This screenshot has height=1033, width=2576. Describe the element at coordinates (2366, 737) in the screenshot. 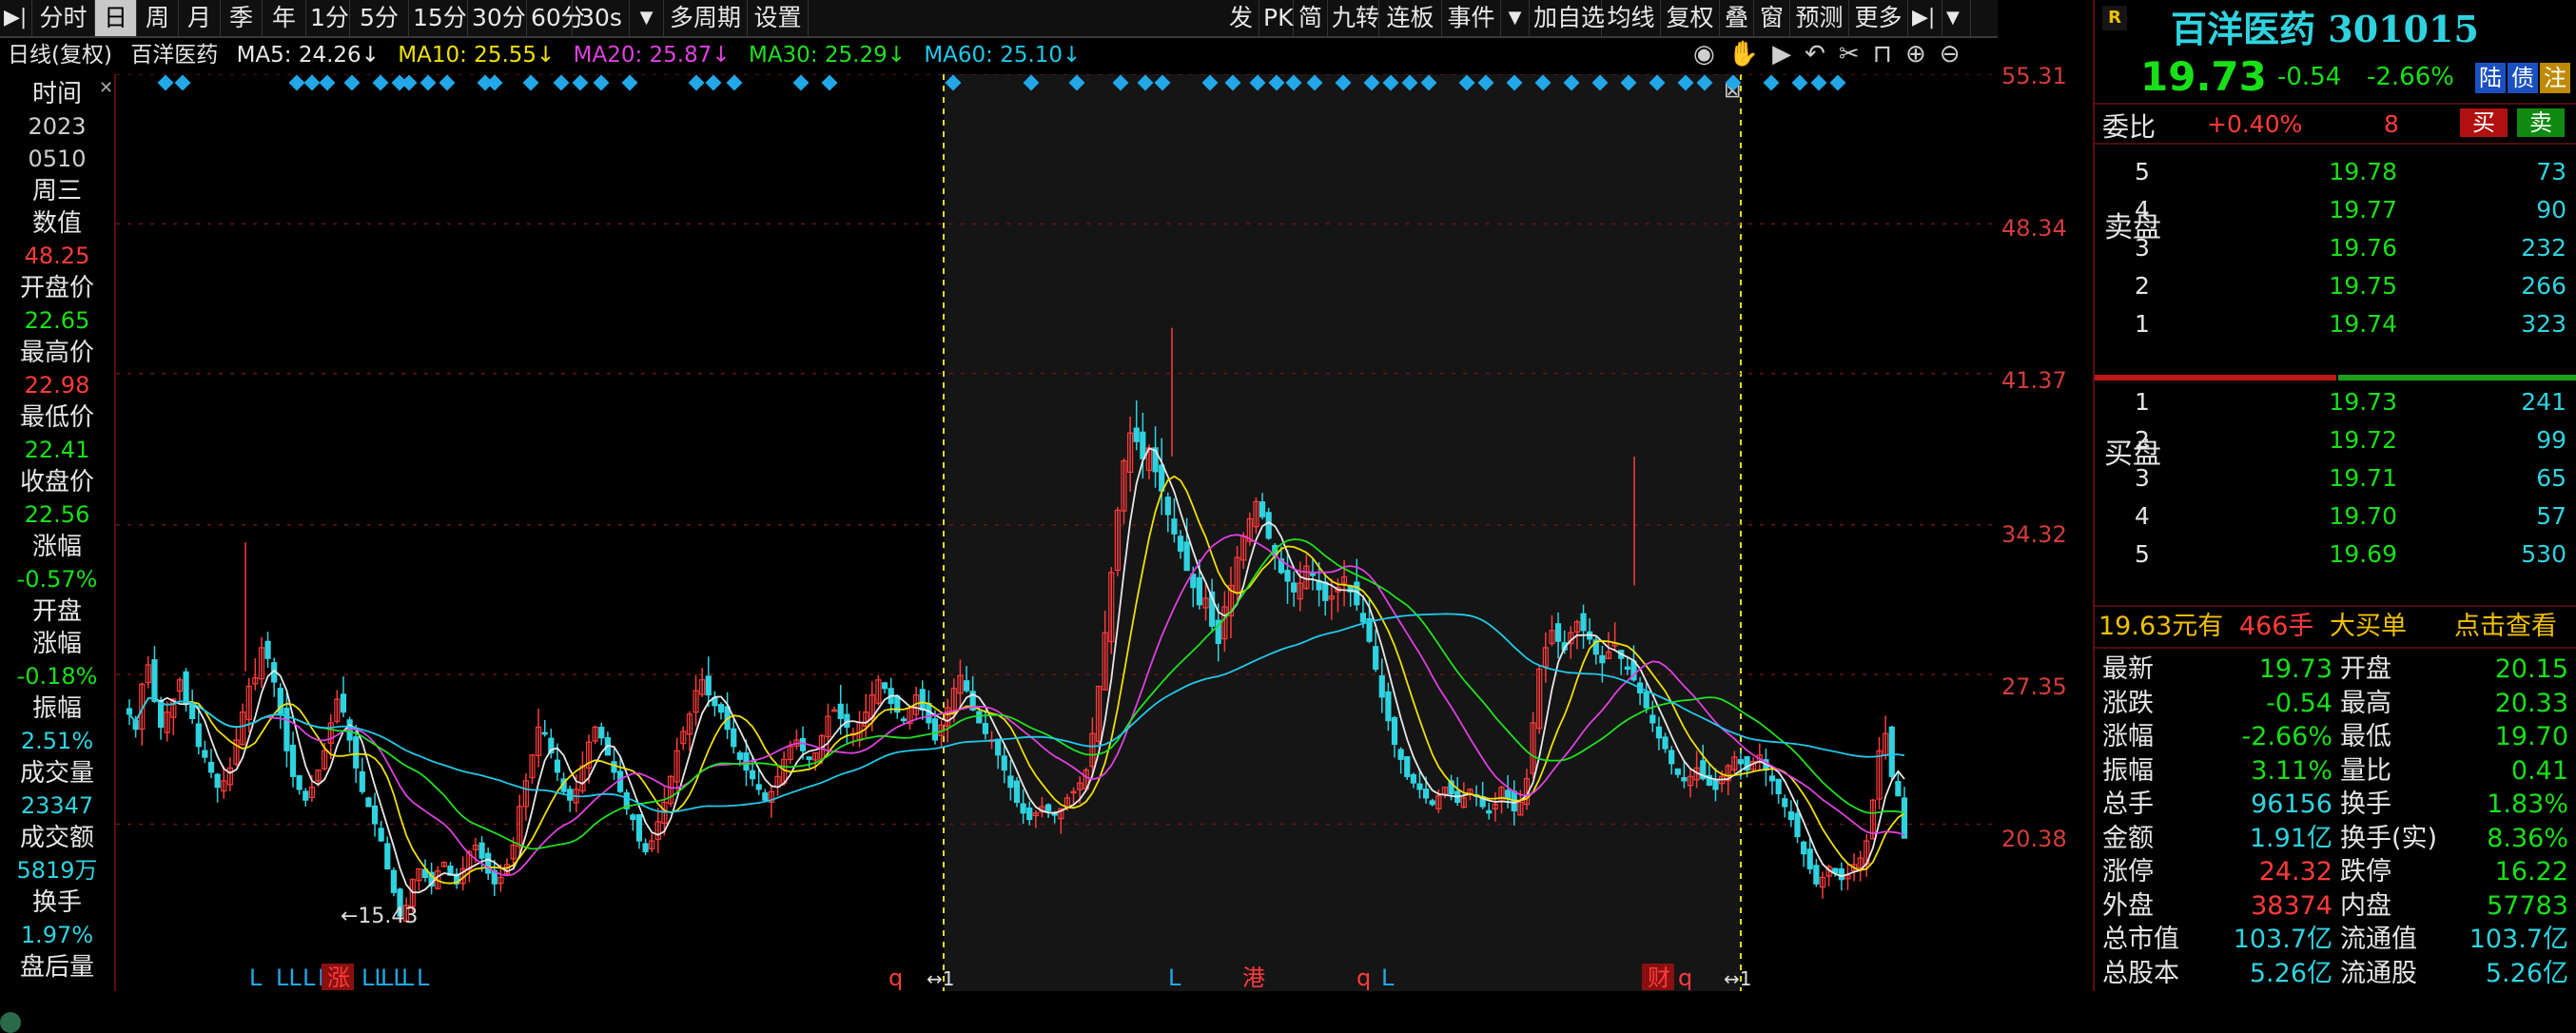

I see `stat-label: 最低` at that location.